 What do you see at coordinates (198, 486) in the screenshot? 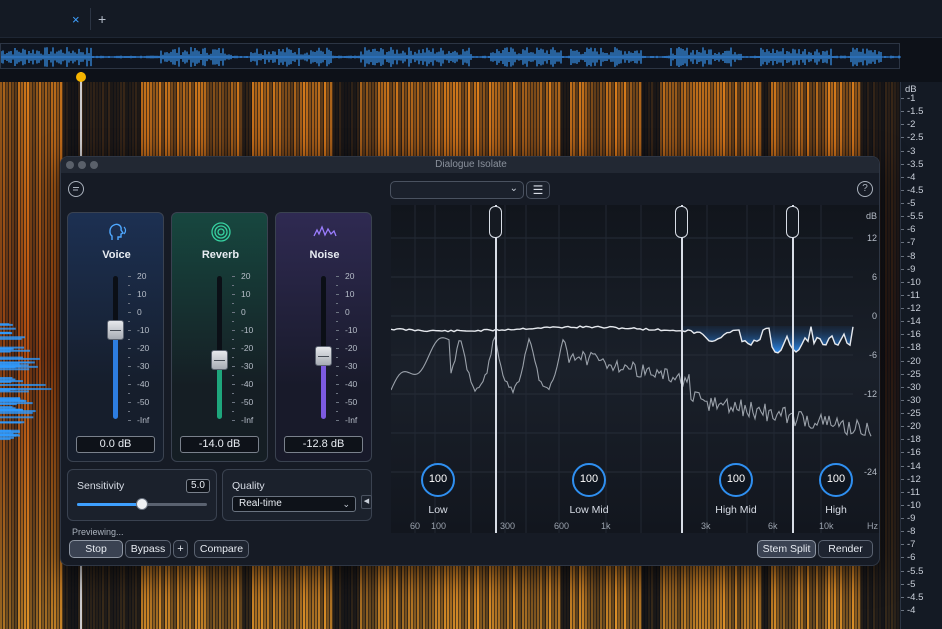
I see `sensitivity-value: 5.0` at bounding box center [198, 486].